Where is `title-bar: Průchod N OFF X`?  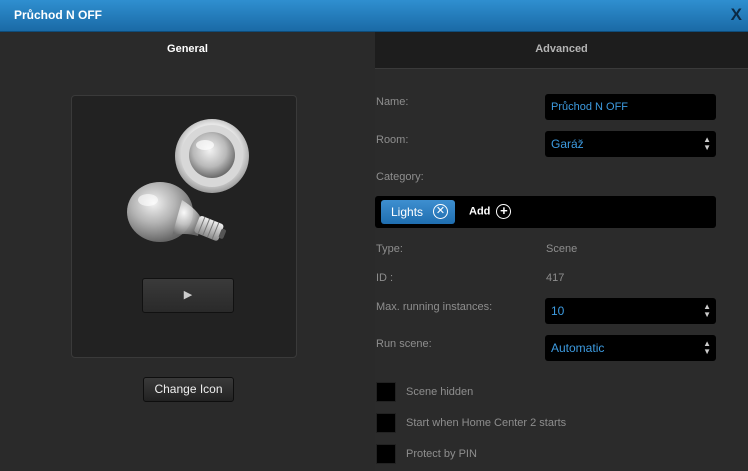
title-bar: Průchod N OFF X is located at coordinates (374, 16).